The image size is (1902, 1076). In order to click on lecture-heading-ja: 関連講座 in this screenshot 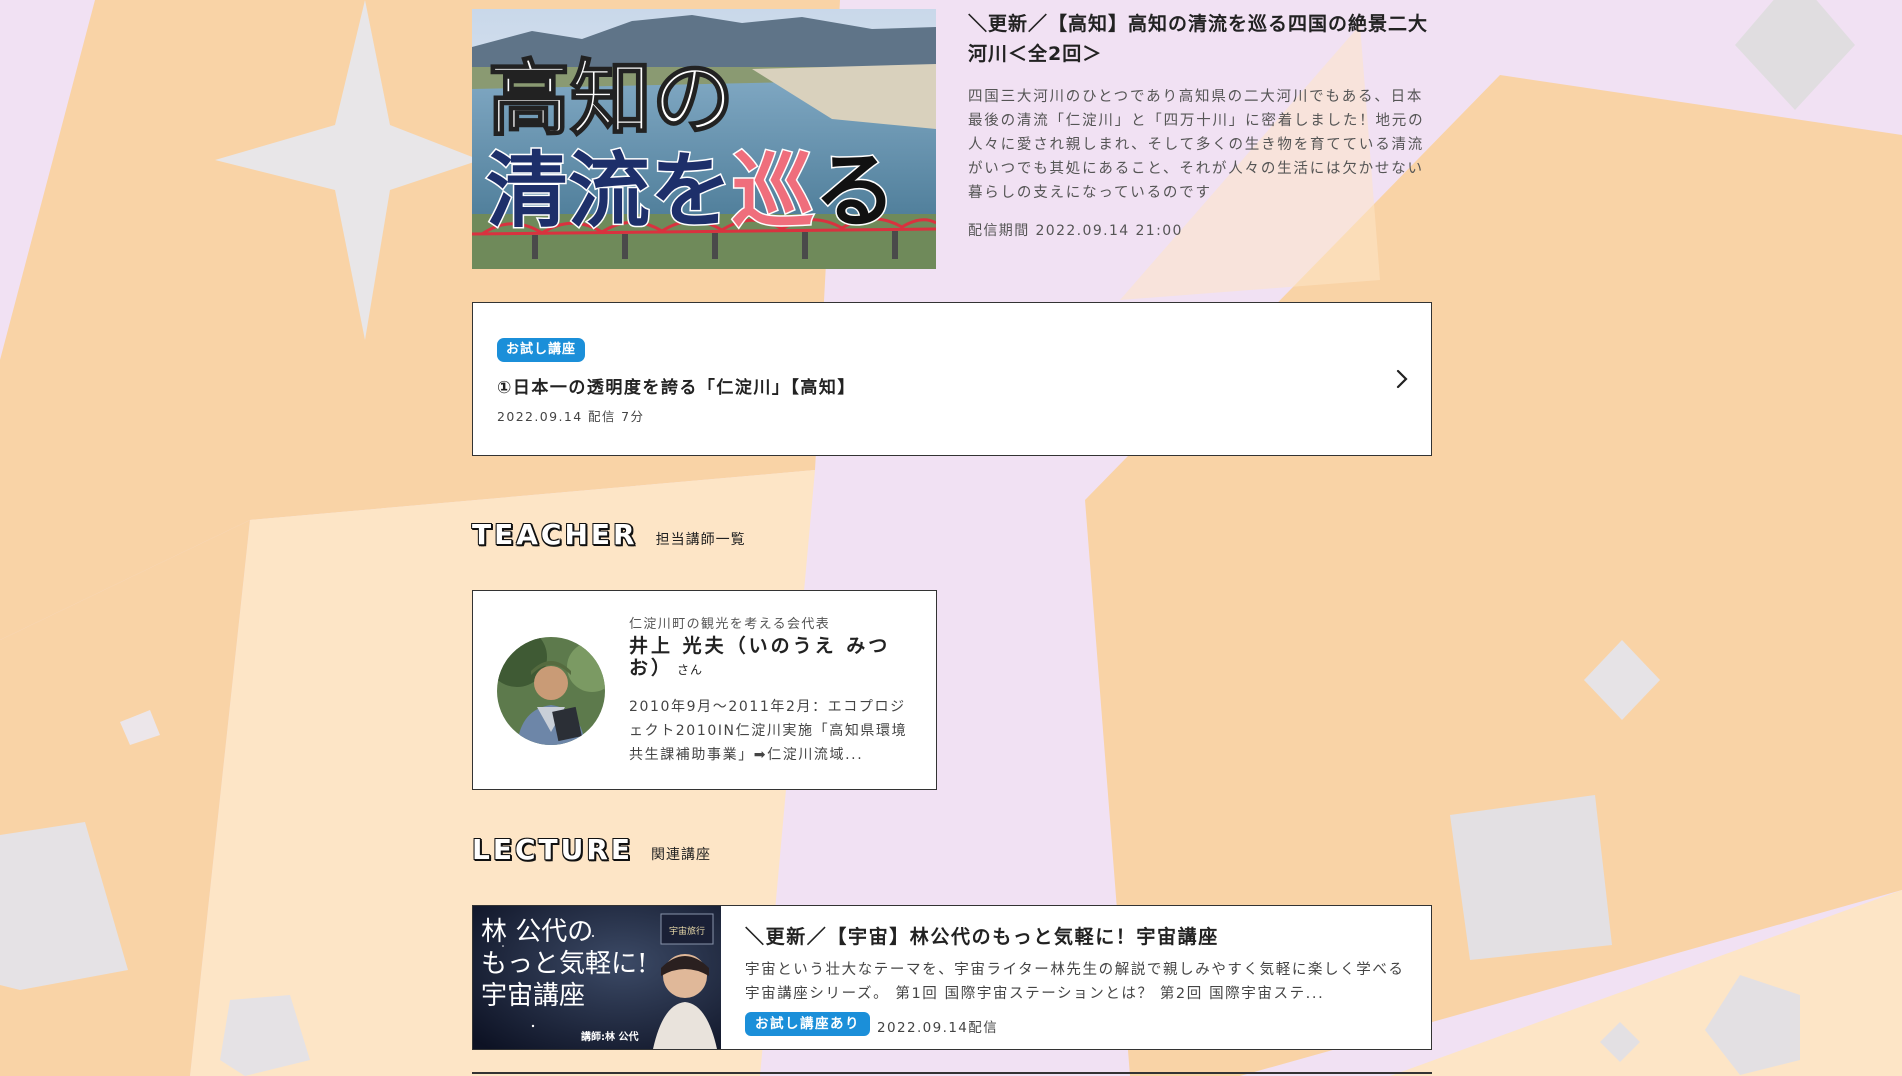, I will do `click(681, 855)`.